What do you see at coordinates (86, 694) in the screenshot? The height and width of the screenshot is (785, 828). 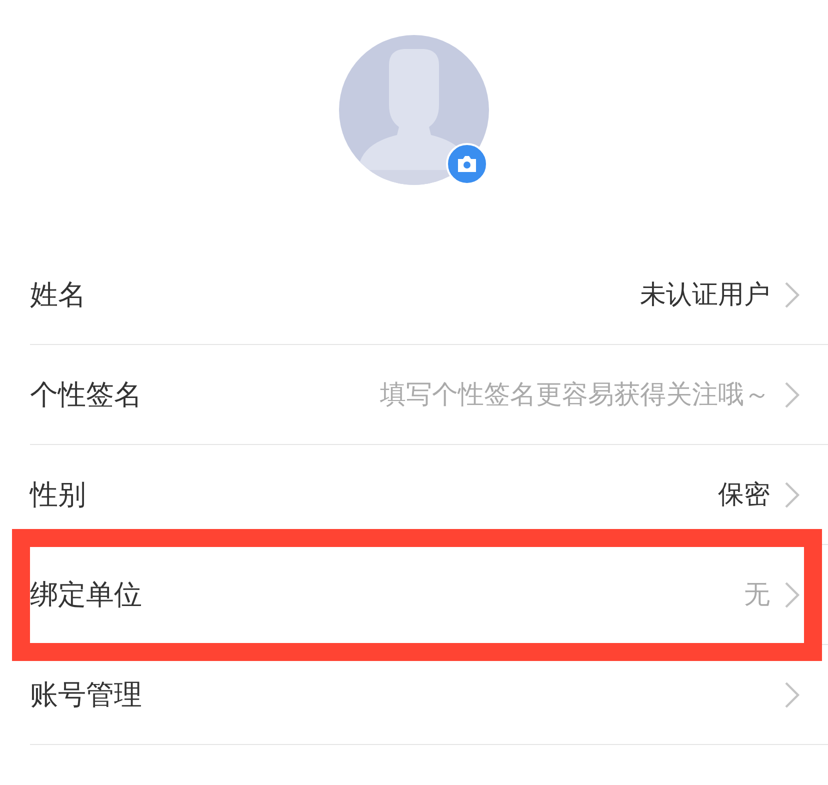 I see `row-label: 账号管理` at bounding box center [86, 694].